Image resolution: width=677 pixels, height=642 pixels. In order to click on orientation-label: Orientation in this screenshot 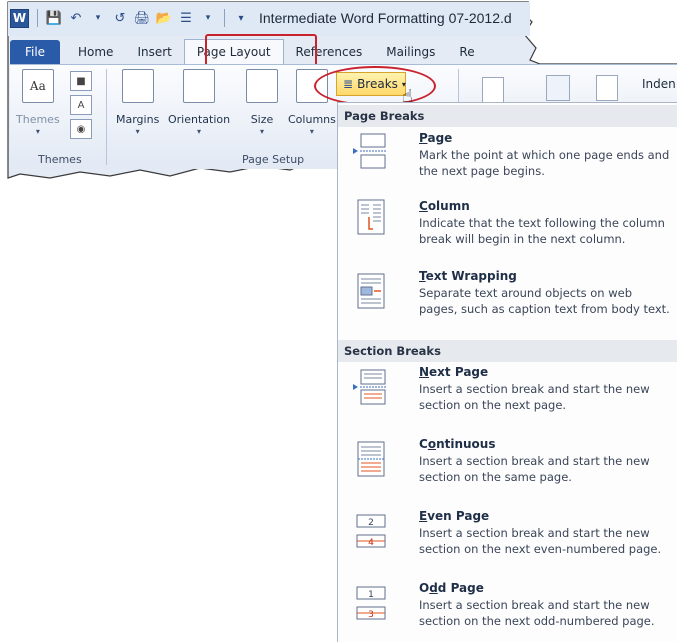, I will do `click(199, 119)`.